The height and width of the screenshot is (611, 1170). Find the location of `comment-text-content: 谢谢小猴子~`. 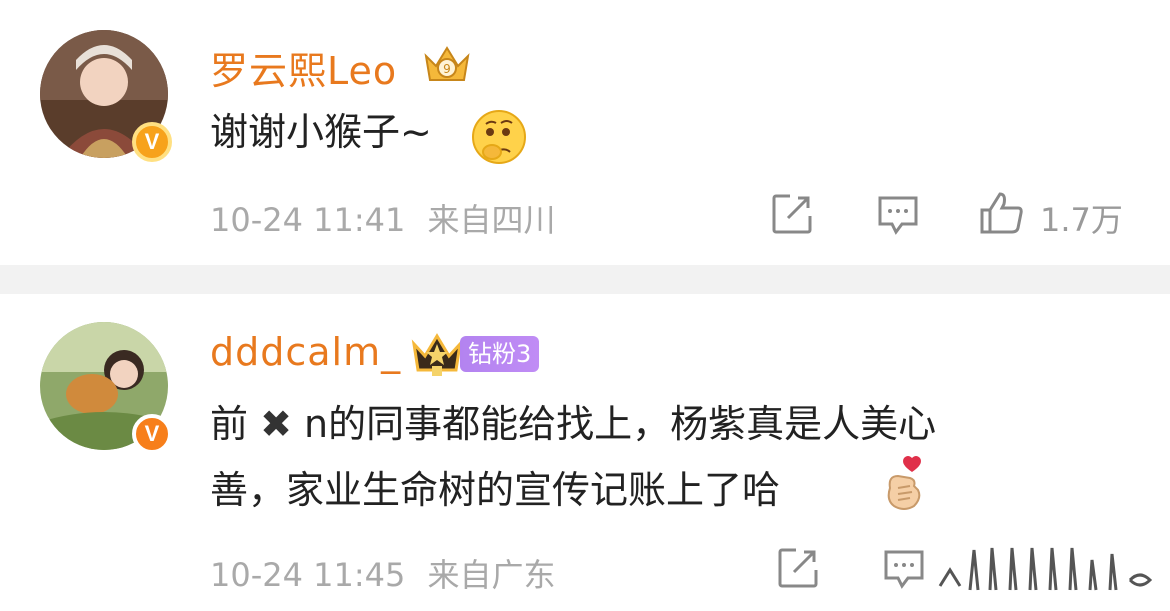

comment-text-content: 谢谢小猴子~ is located at coordinates (321, 132).